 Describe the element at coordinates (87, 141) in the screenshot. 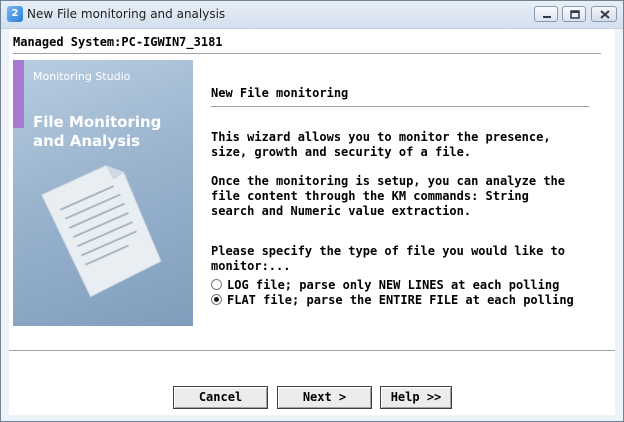

I see `banner-title-line2: and Analysis` at that location.